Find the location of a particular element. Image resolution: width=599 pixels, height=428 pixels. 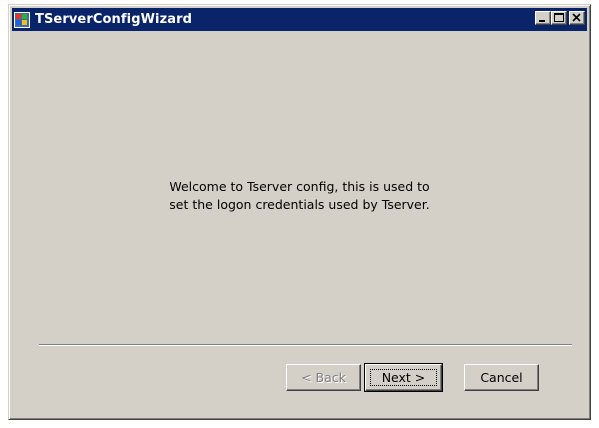

close-icon is located at coordinates (576, 17).